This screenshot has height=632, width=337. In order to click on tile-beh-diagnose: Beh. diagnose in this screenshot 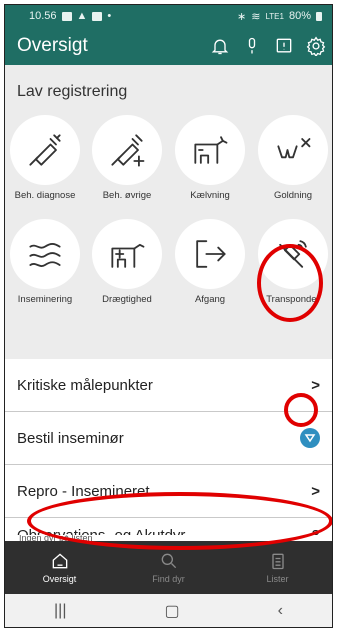, I will do `click(45, 158)`.